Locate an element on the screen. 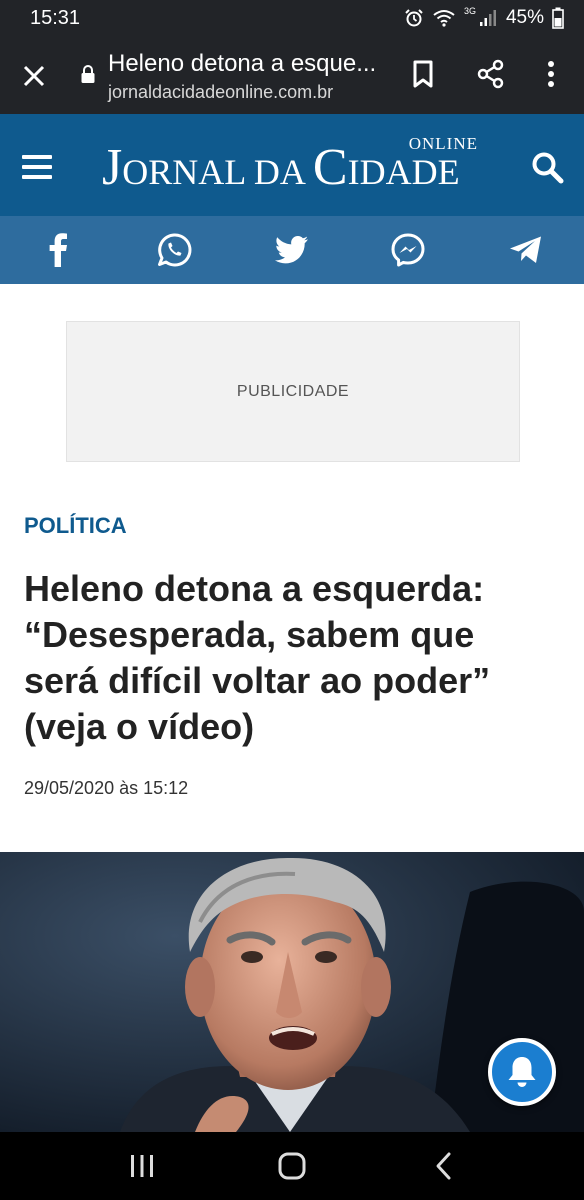 Image resolution: width=584 pixels, height=1200 pixels. headline-line: (veja o vídeo) is located at coordinates (139, 726).